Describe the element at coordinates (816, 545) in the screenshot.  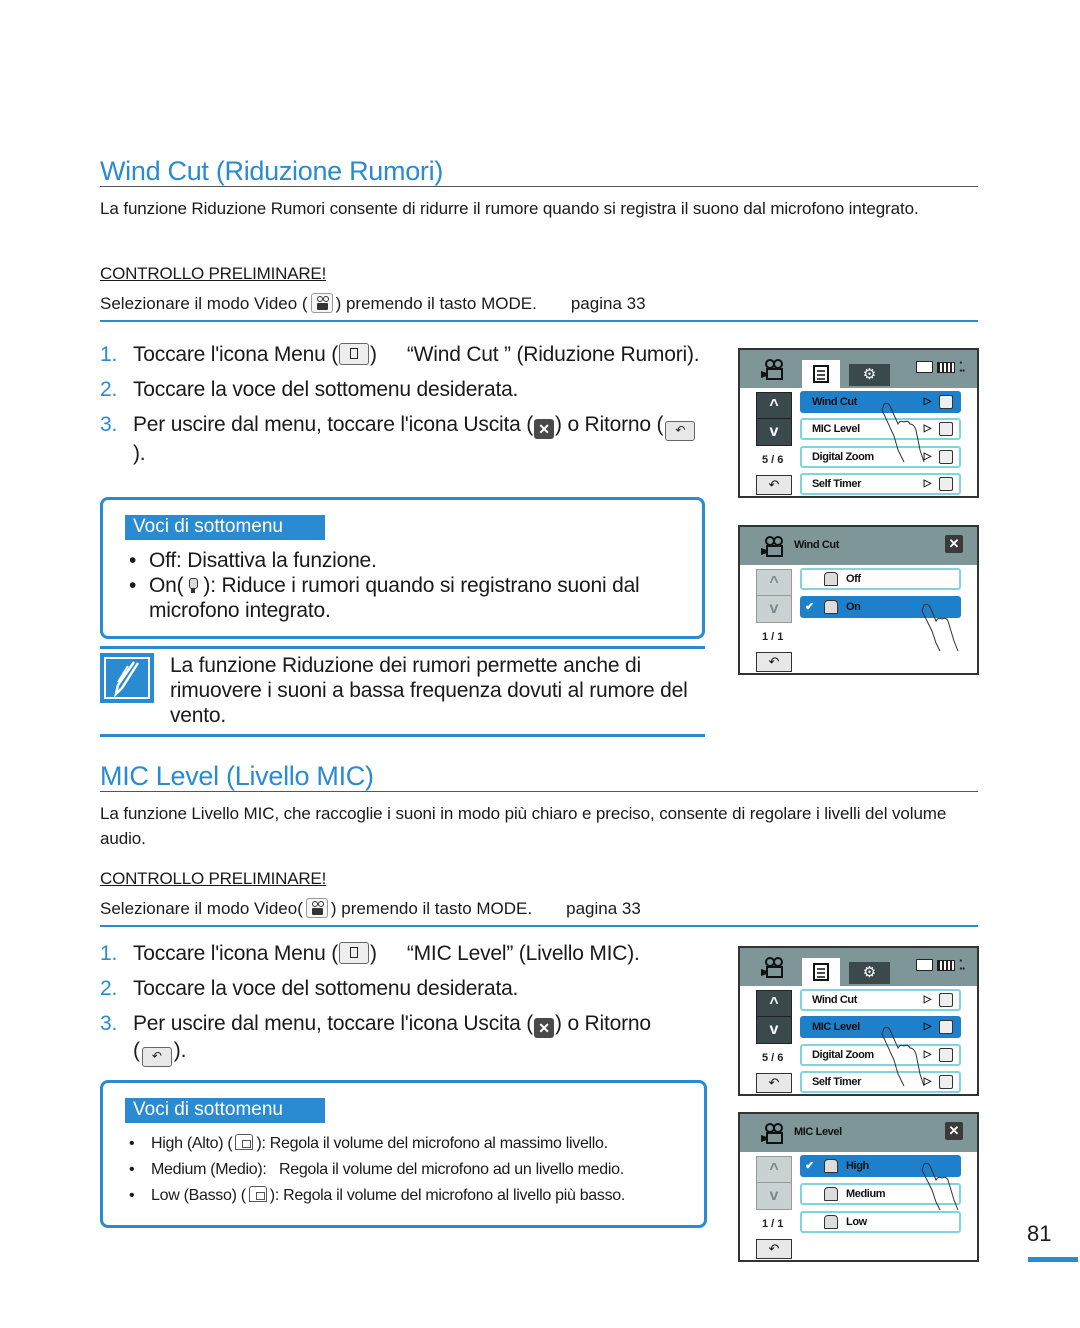
I see `screen-title: Wind Cut` at that location.